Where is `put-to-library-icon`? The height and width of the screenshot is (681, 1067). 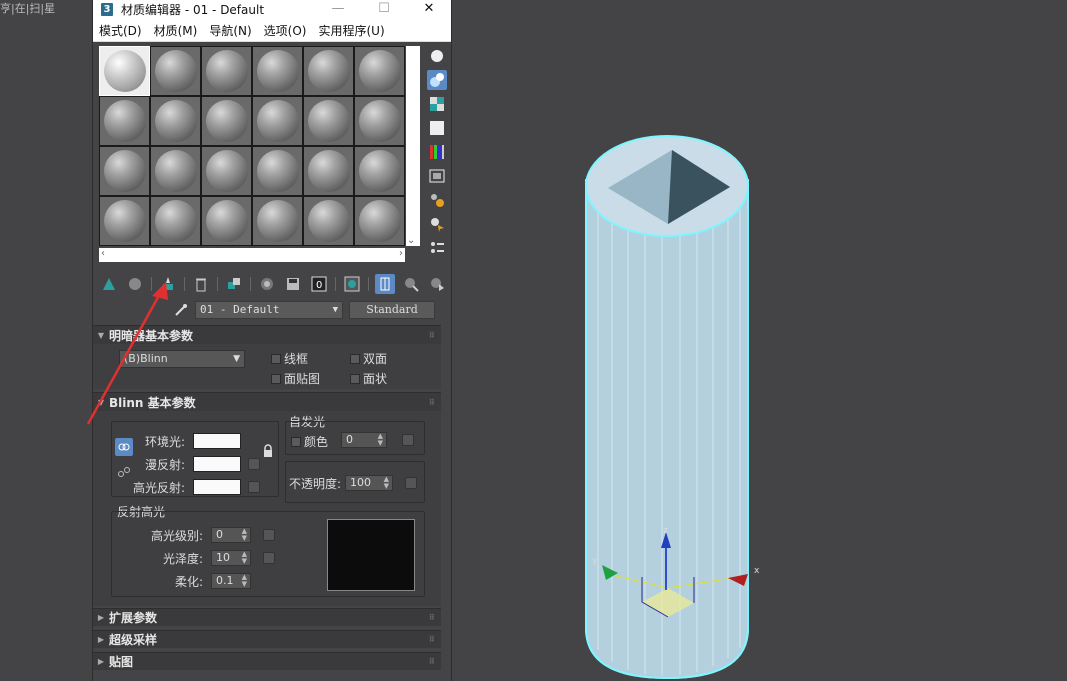 put-to-library-icon is located at coordinates (267, 284).